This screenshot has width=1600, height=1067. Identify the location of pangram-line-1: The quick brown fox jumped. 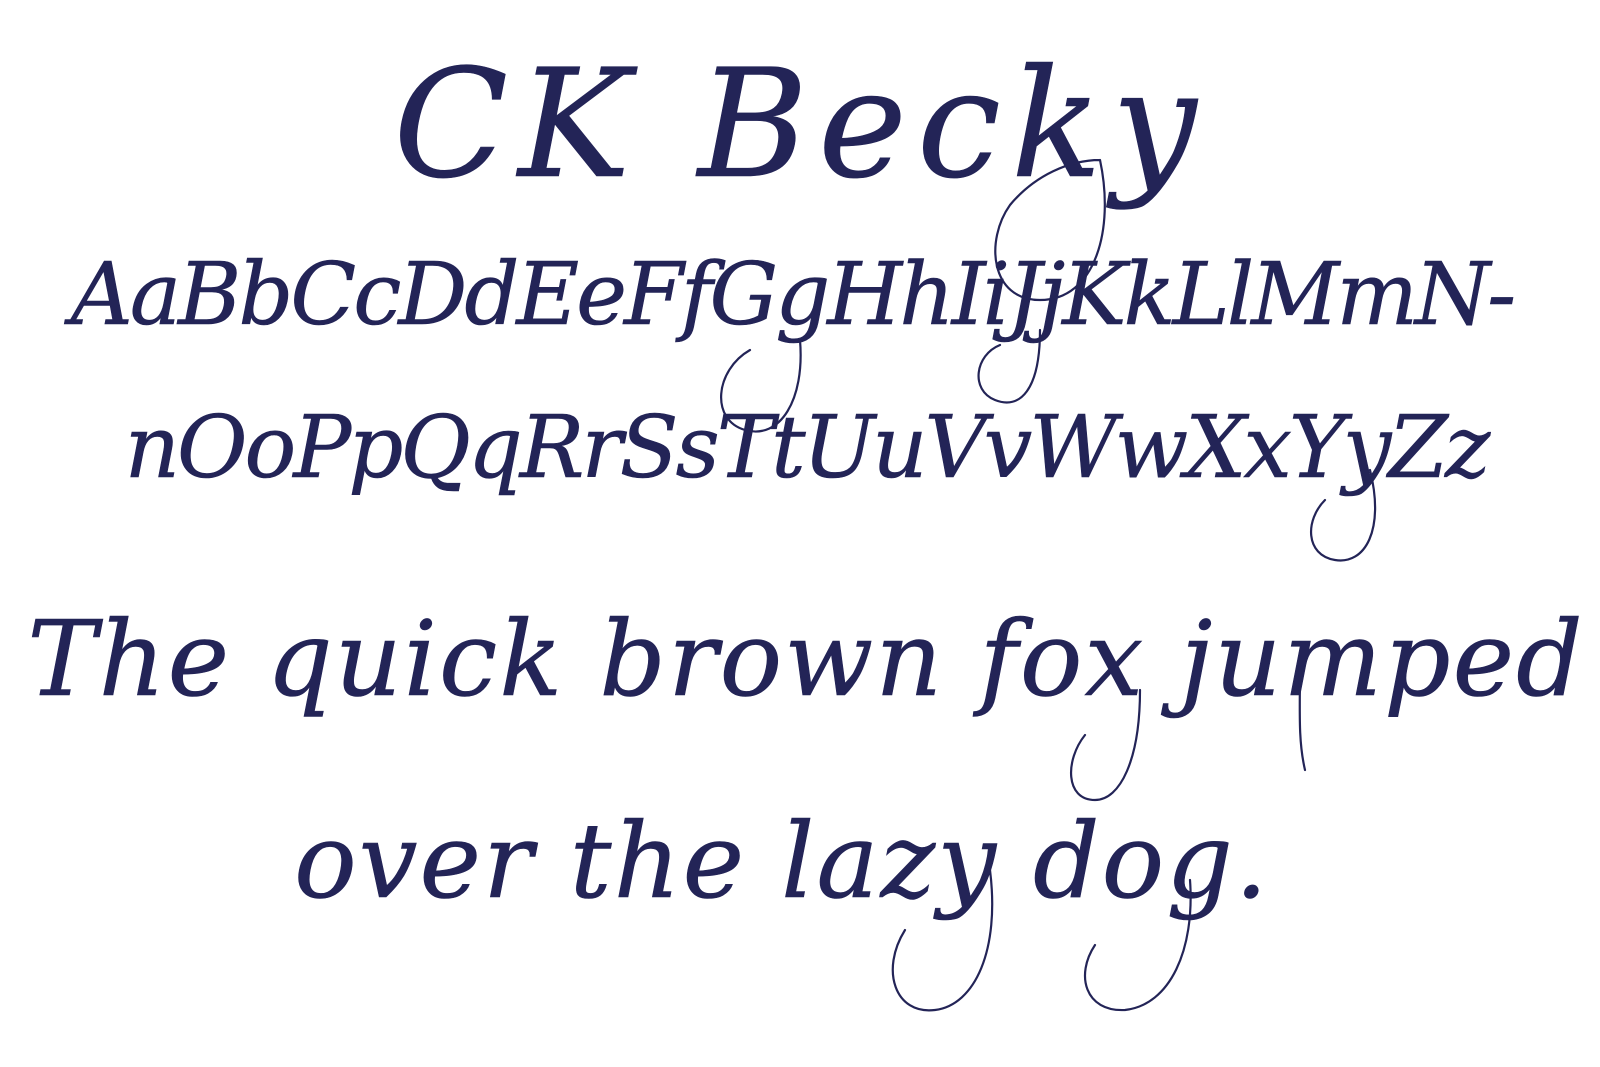
(806, 659).